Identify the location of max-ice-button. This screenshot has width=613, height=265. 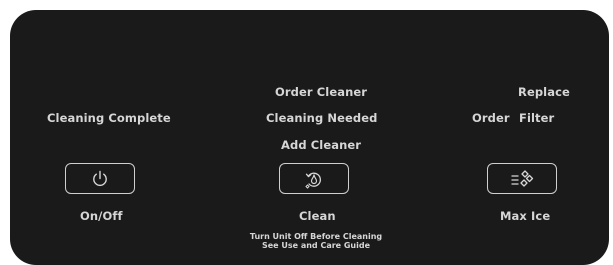
(522, 178).